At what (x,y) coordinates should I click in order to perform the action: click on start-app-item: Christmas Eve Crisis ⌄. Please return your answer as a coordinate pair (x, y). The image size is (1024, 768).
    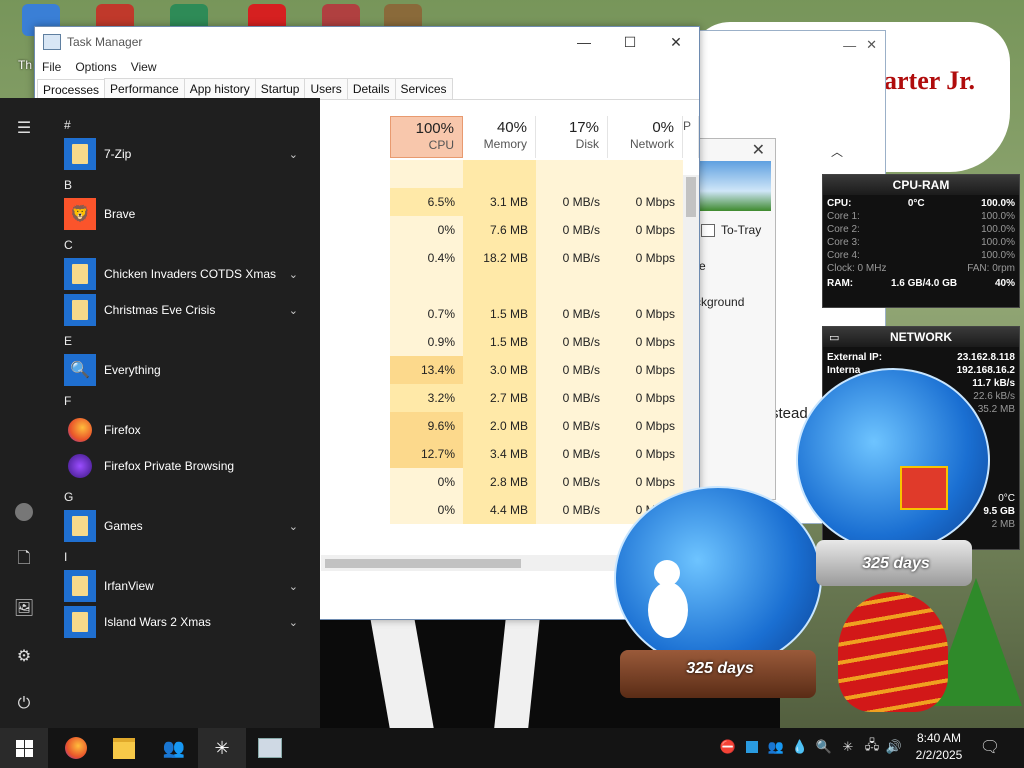
    Looking at the image, I should click on (189, 310).